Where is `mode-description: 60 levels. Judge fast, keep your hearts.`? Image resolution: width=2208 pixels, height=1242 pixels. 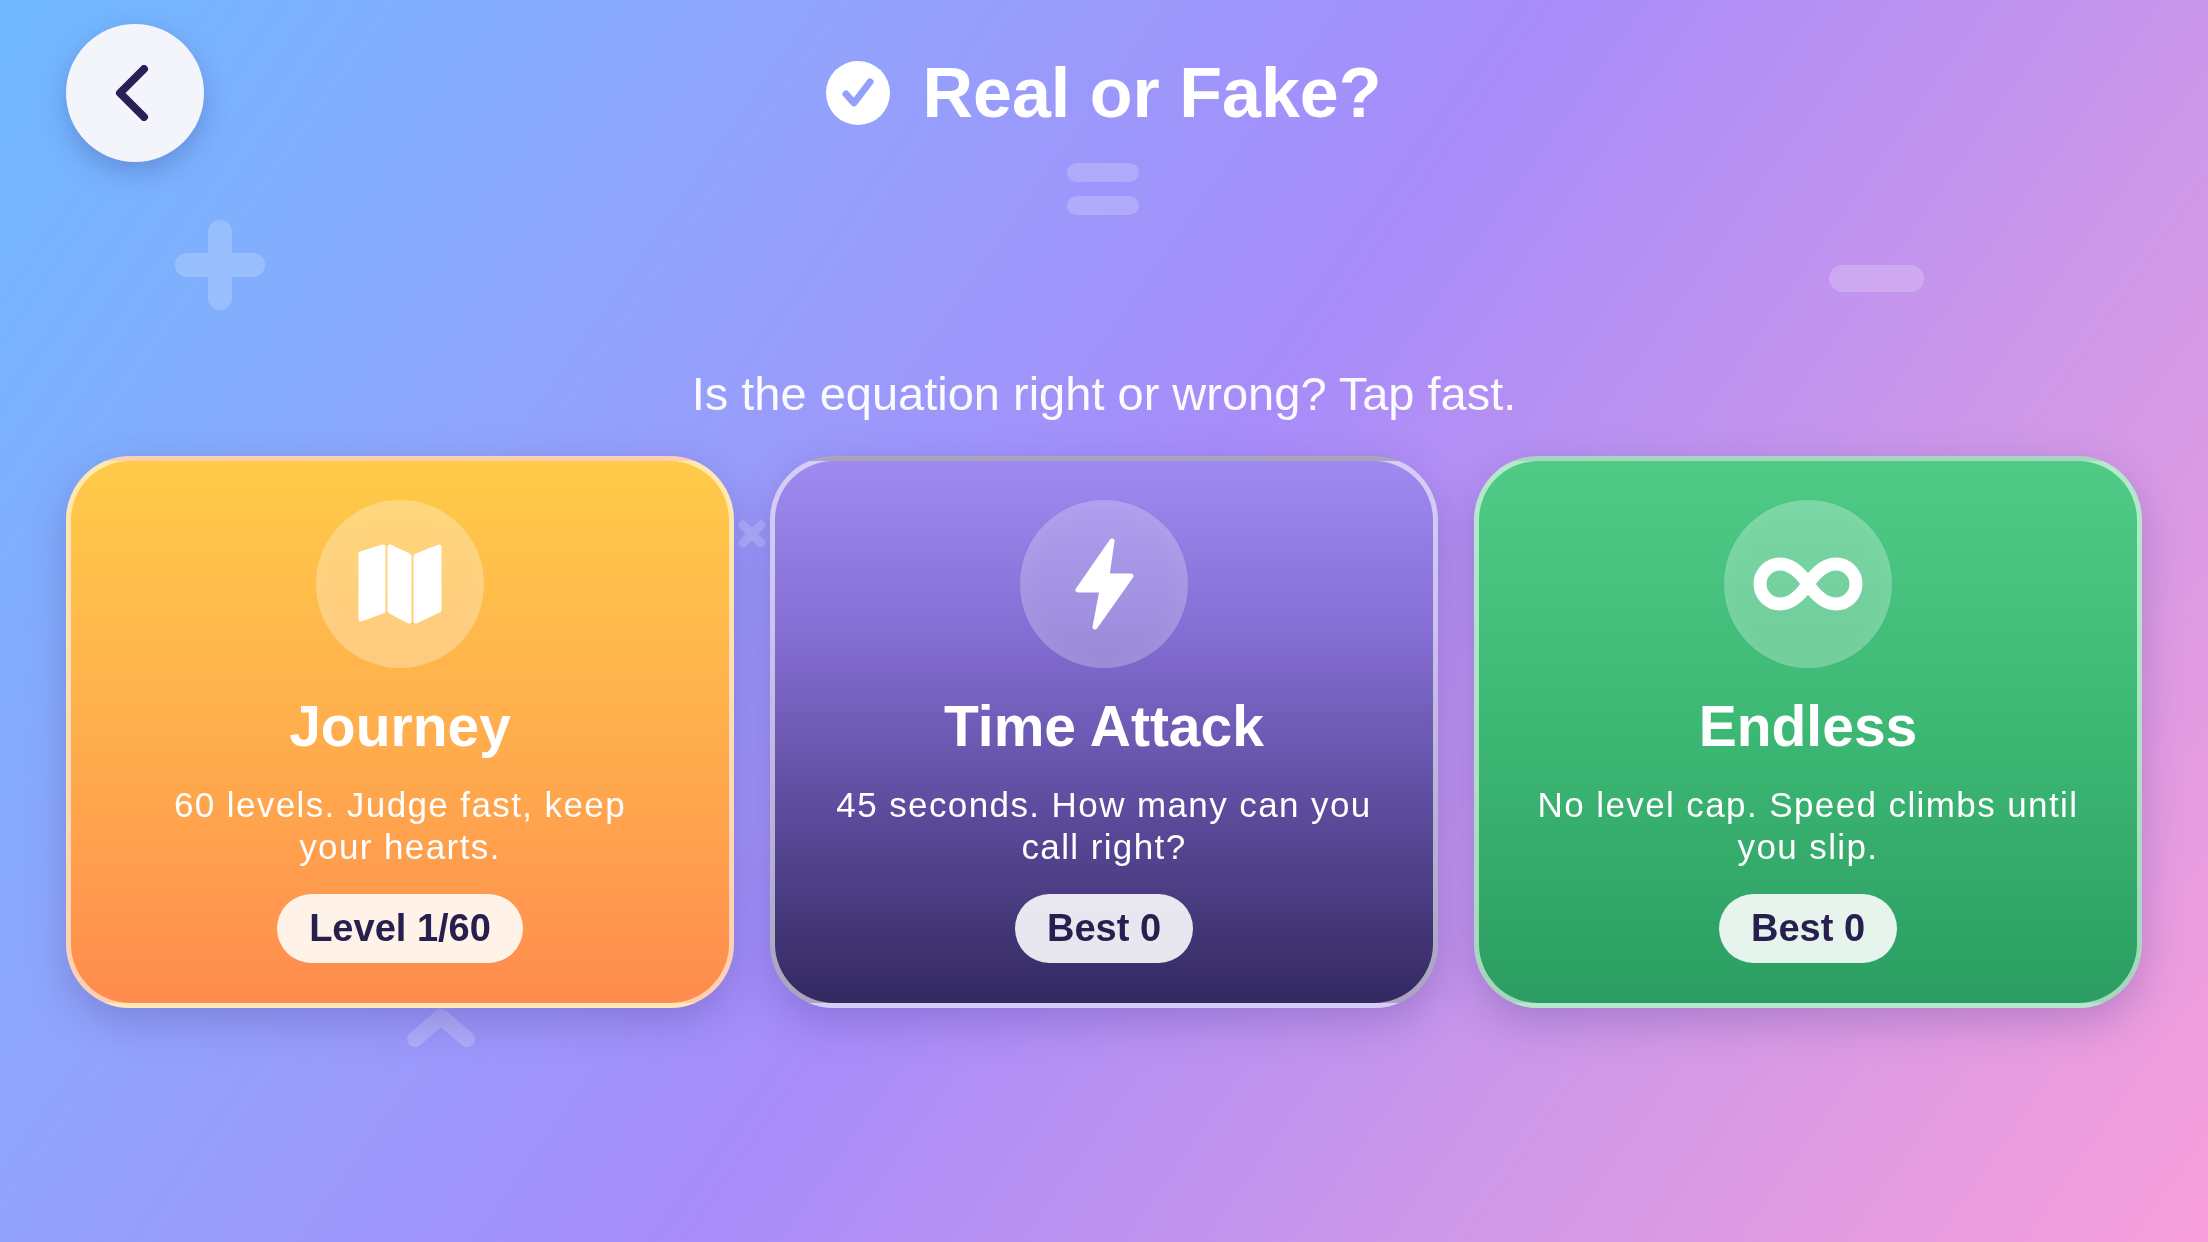
mode-description: 60 levels. Judge fast, keep your hearts. is located at coordinates (400, 826).